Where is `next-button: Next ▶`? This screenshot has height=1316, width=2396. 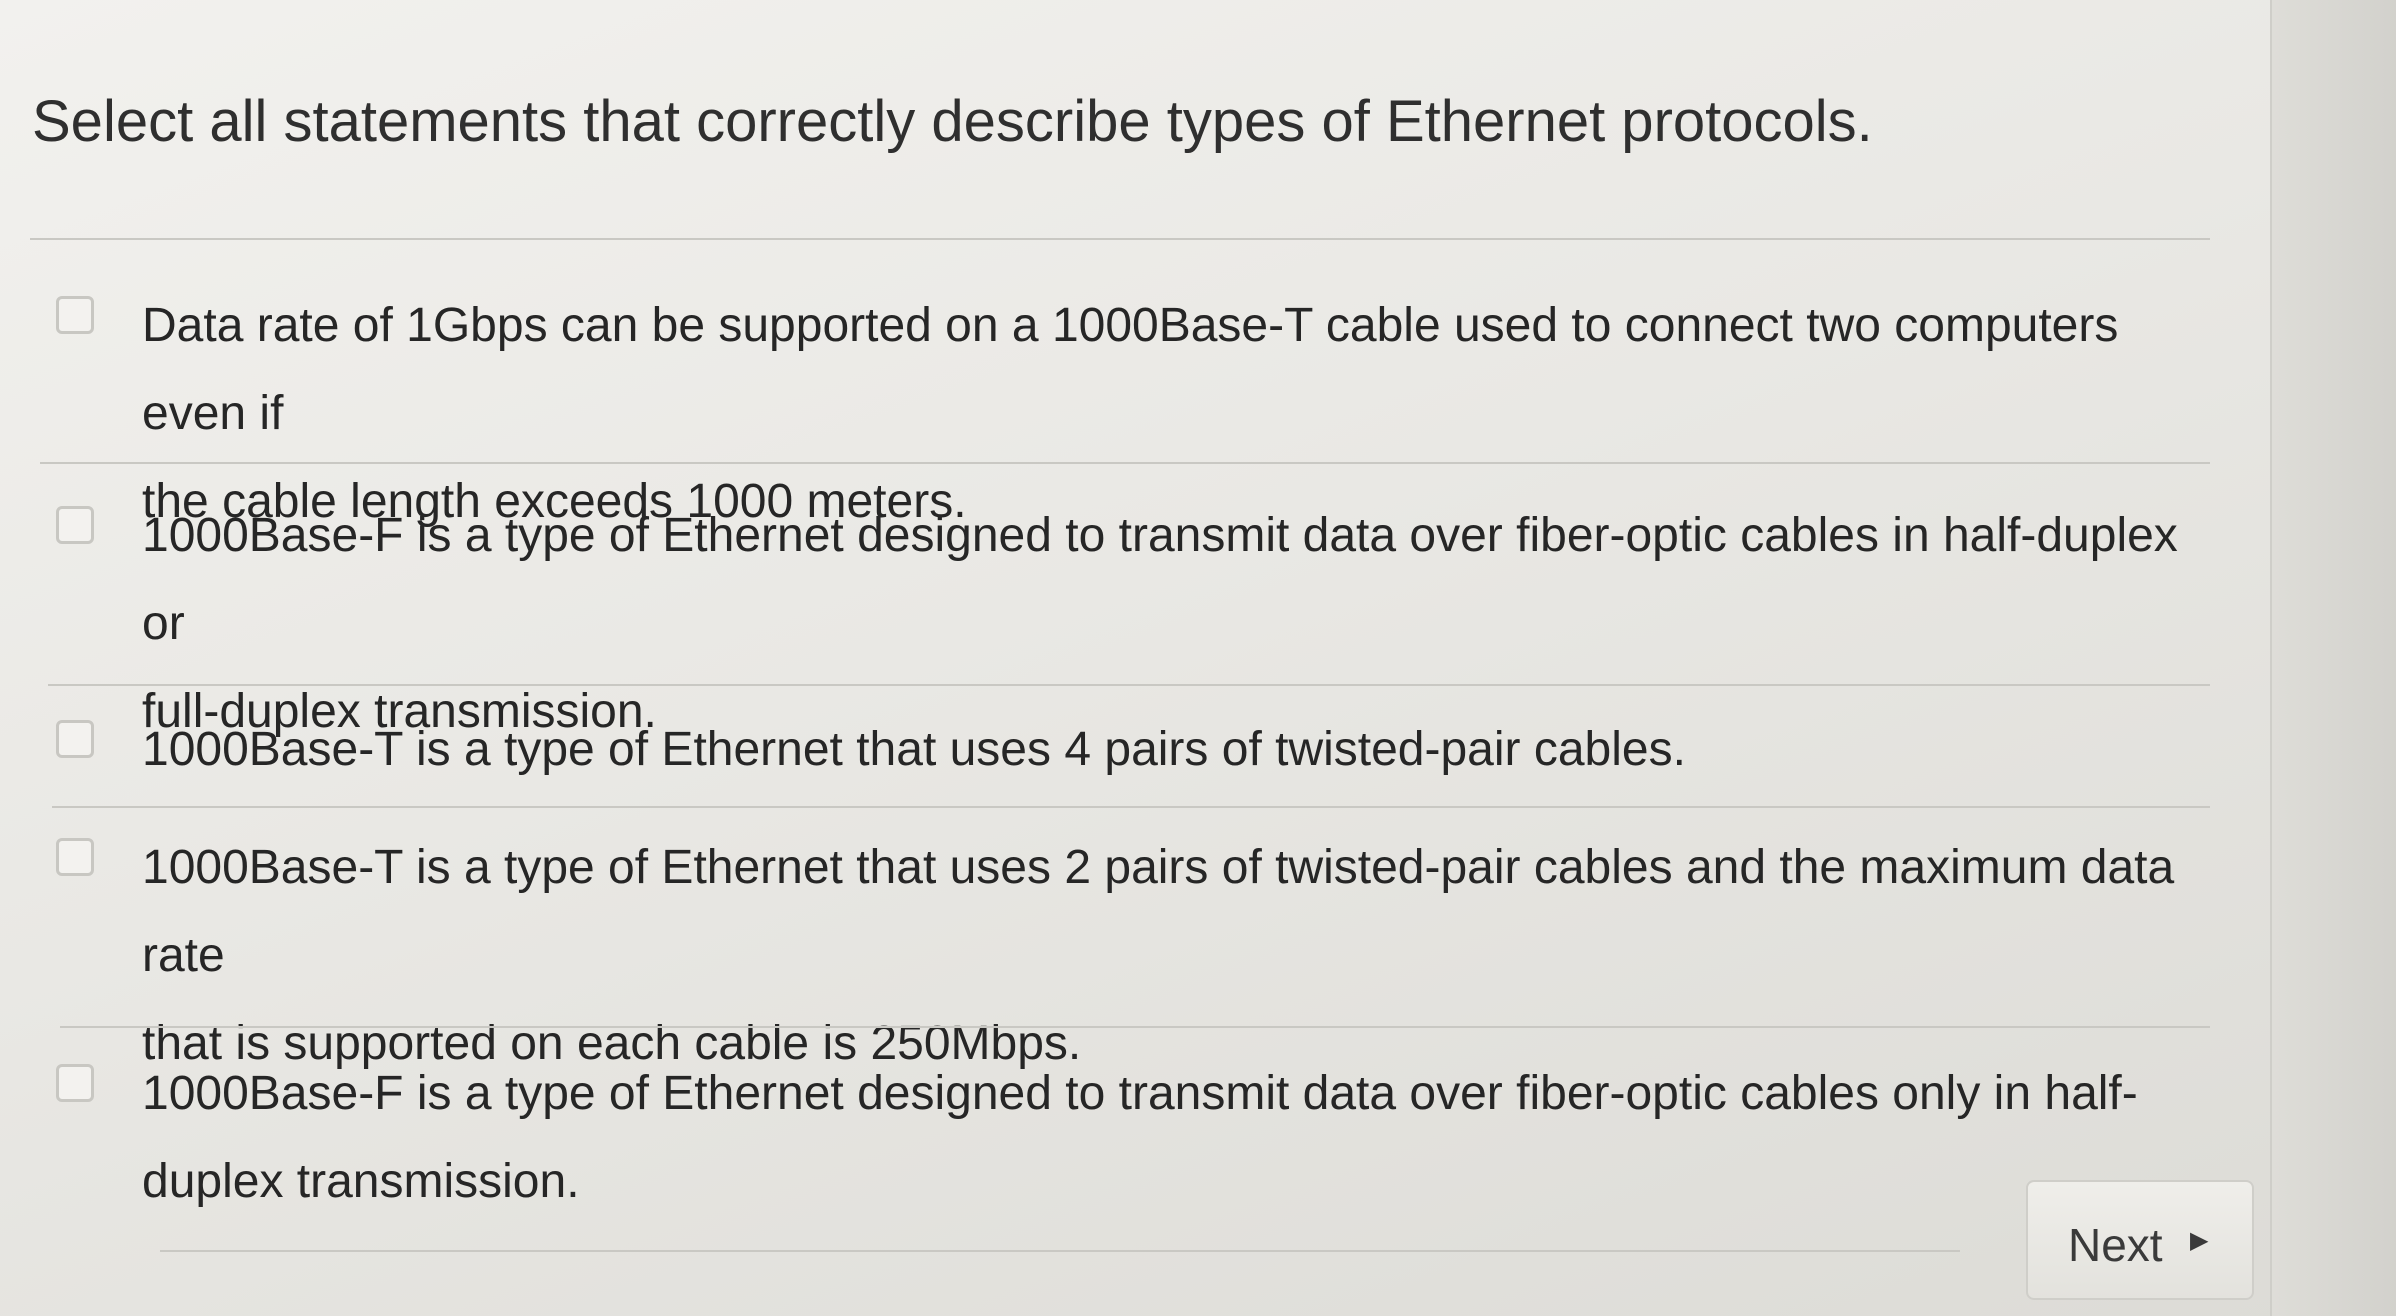 next-button: Next ▶ is located at coordinates (2140, 1240).